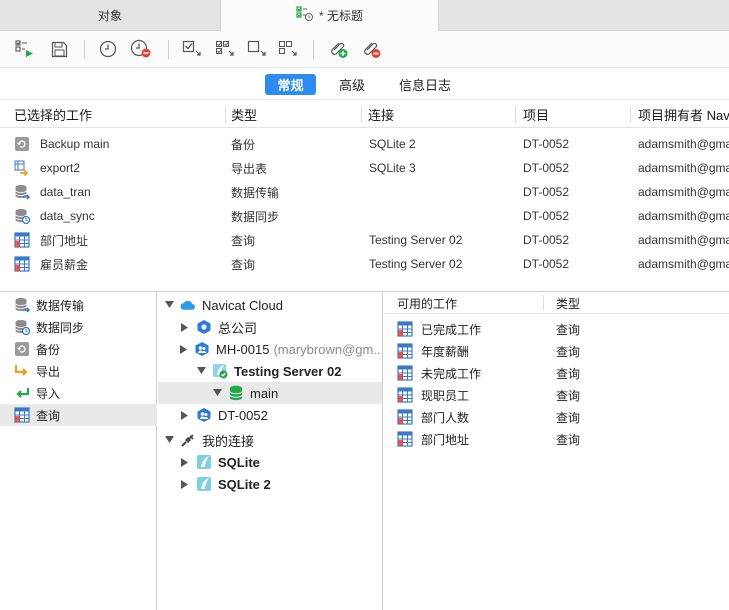  I want to click on tree-label: 总公司, so click(238, 328).